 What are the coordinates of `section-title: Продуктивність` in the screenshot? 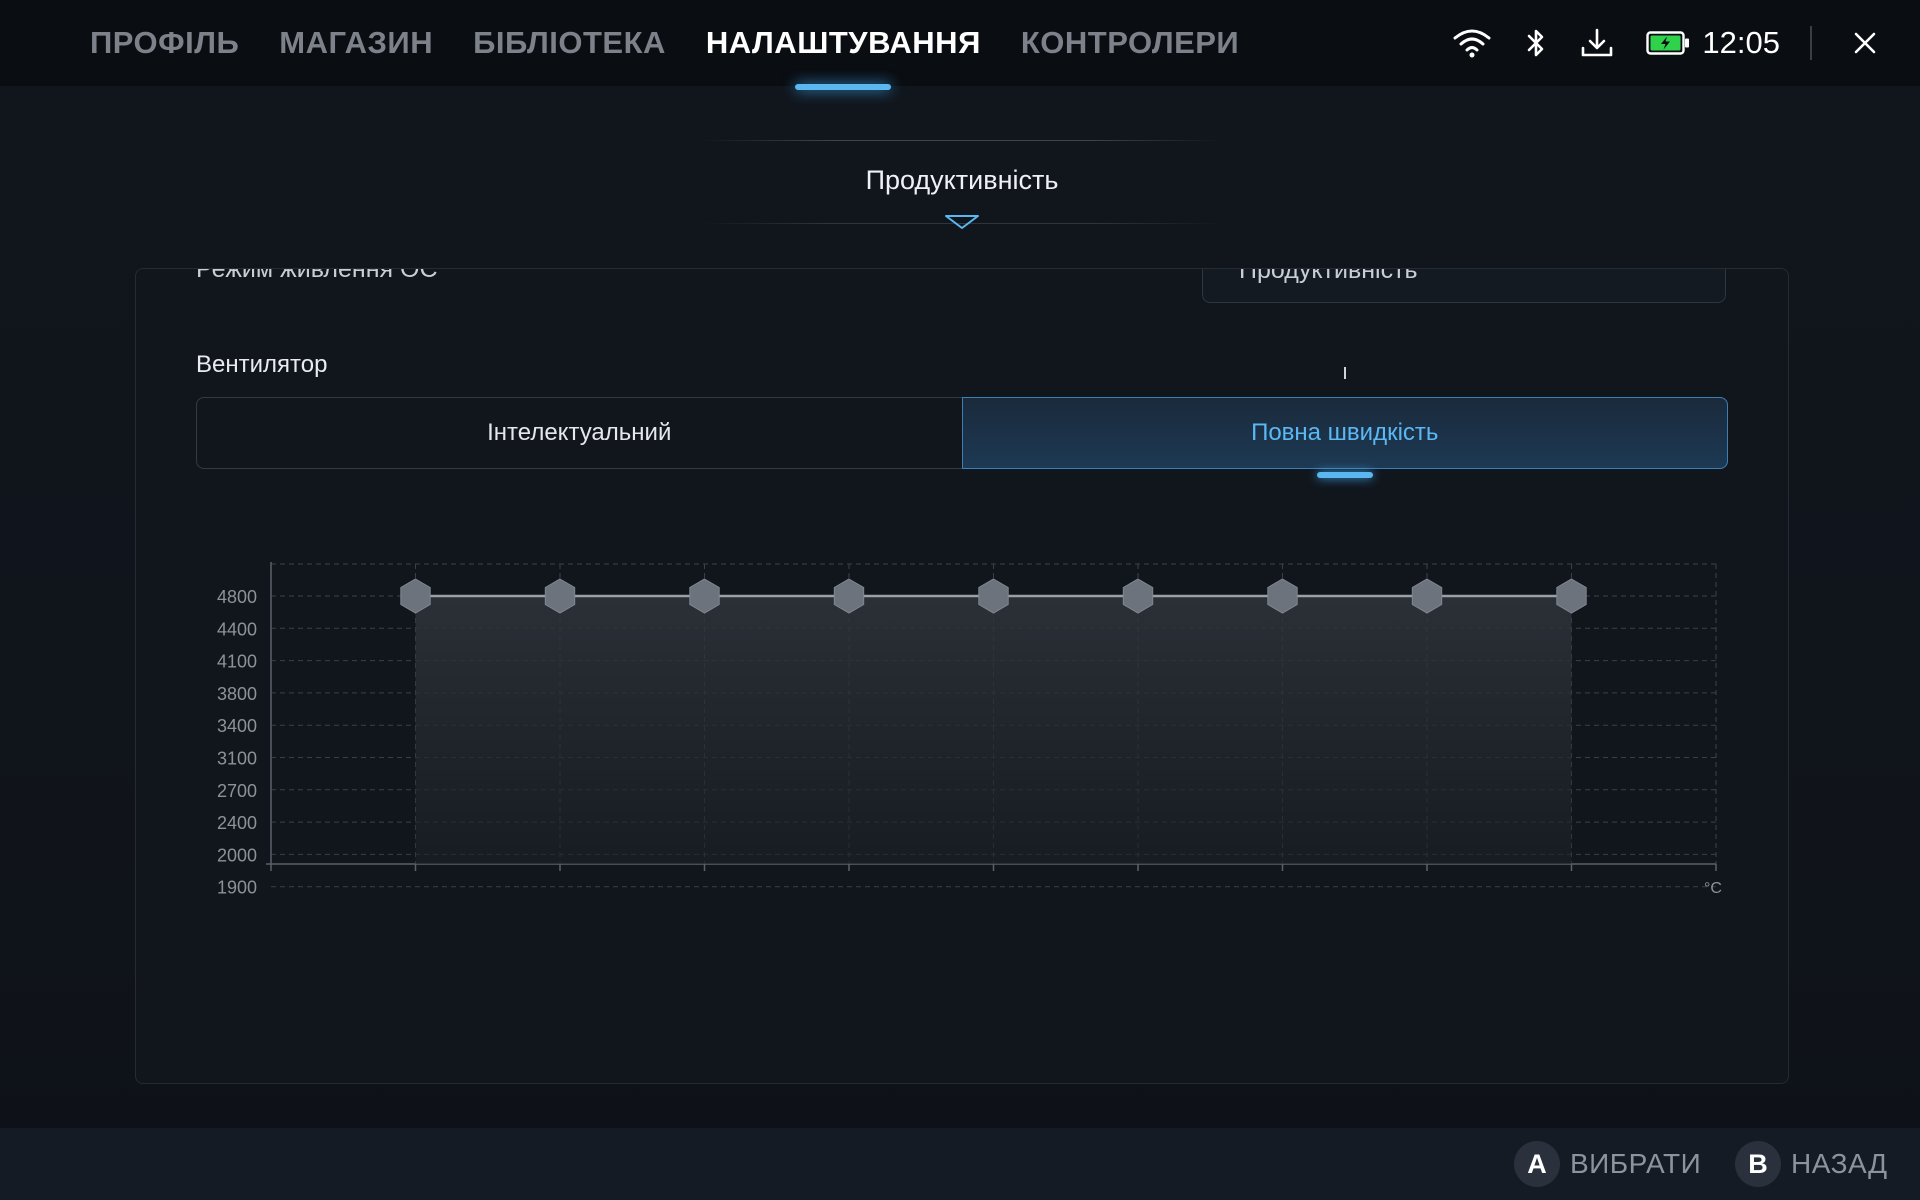 It's located at (962, 180).